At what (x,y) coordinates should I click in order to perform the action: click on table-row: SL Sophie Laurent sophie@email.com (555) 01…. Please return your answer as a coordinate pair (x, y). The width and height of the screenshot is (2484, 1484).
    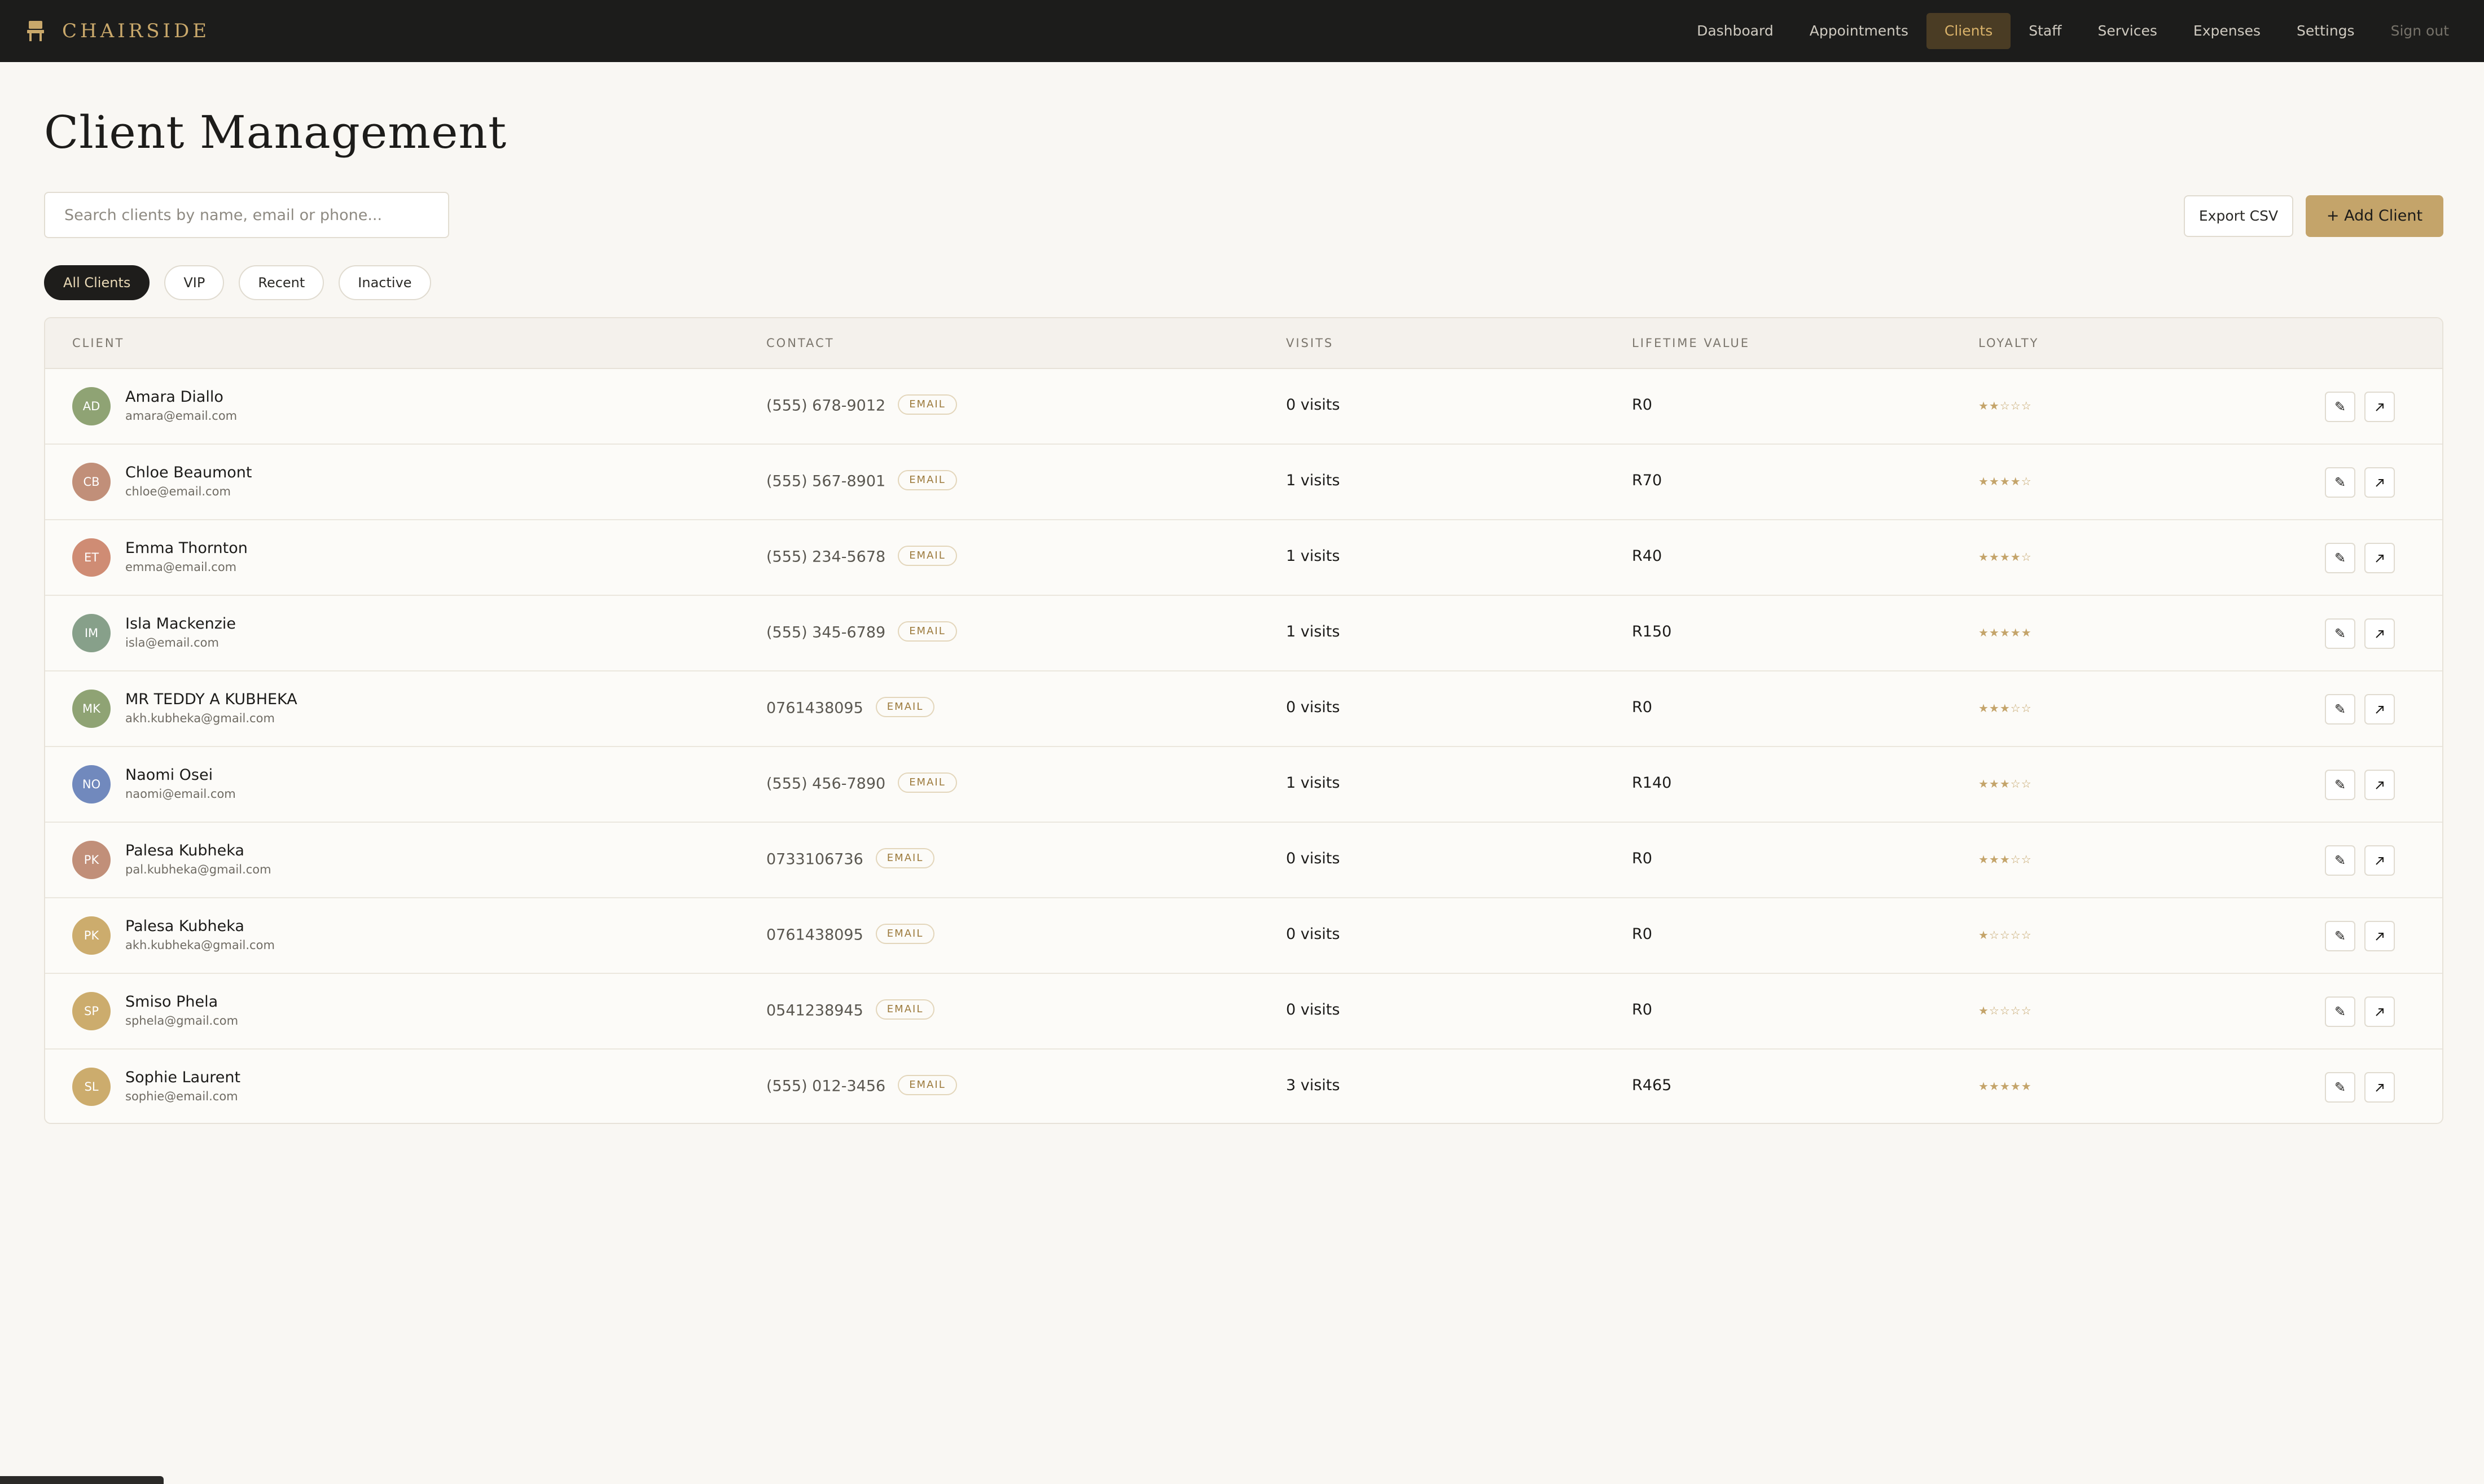
    Looking at the image, I should click on (1244, 1085).